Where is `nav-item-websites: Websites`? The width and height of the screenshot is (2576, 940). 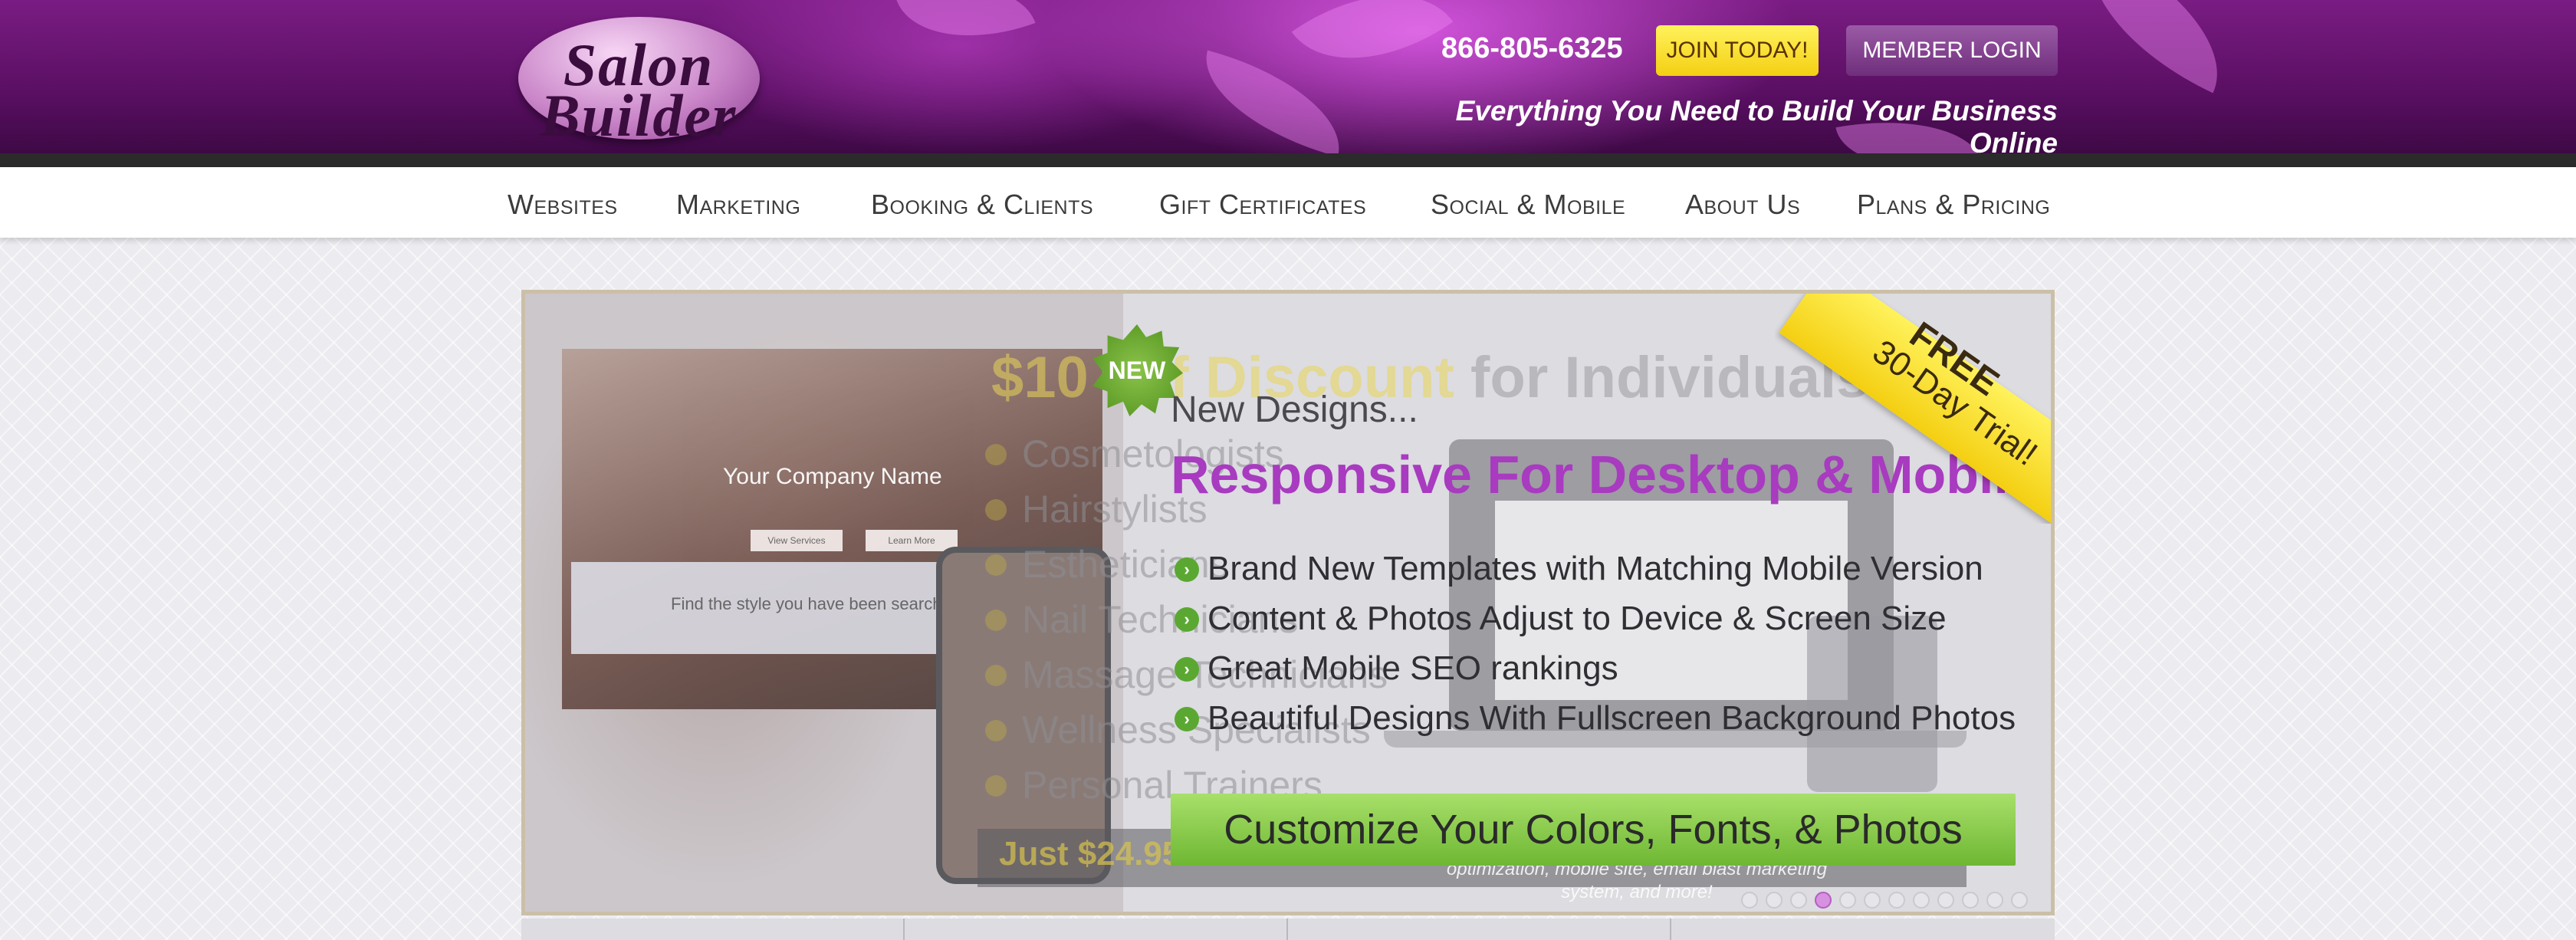 nav-item-websites: Websites is located at coordinates (563, 205).